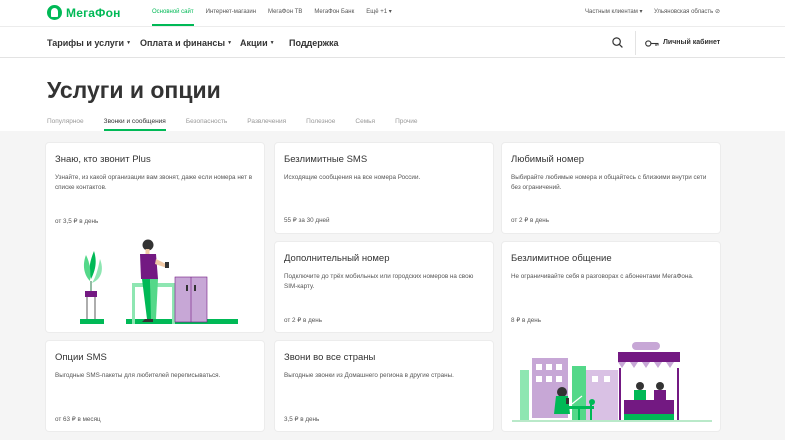  What do you see at coordinates (635, 43) in the screenshot?
I see `nav-divider` at bounding box center [635, 43].